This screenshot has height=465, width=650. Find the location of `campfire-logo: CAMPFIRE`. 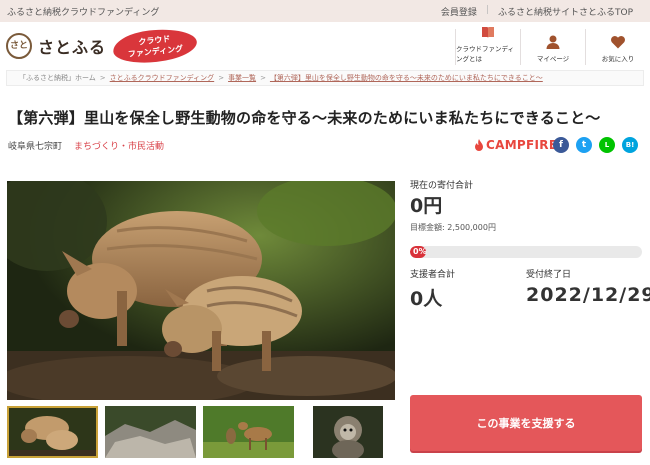

campfire-logo: CAMPFIRE is located at coordinates (515, 145).